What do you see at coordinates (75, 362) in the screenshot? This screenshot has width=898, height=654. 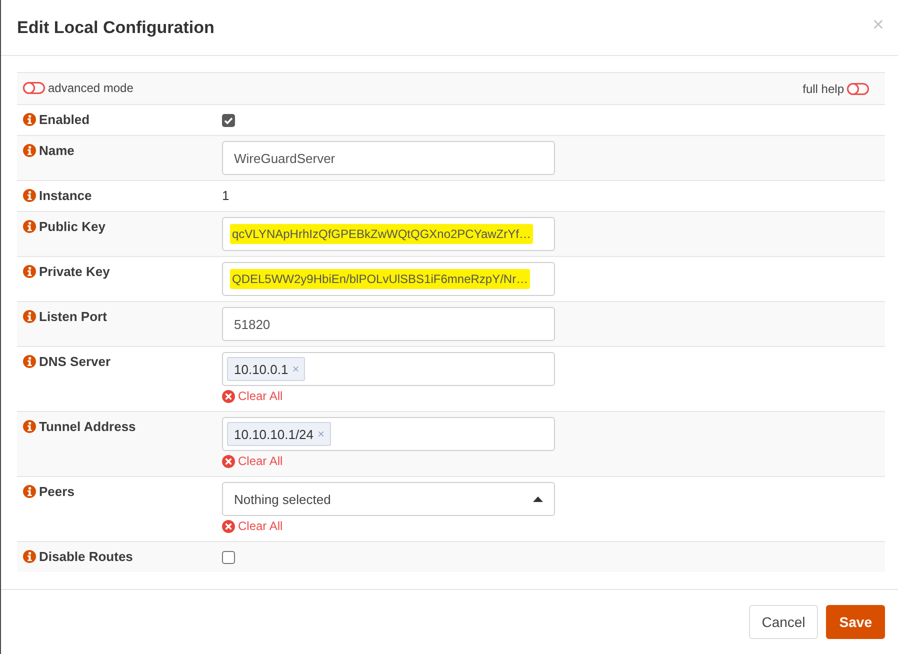 I see `field-label: DNS Server` at bounding box center [75, 362].